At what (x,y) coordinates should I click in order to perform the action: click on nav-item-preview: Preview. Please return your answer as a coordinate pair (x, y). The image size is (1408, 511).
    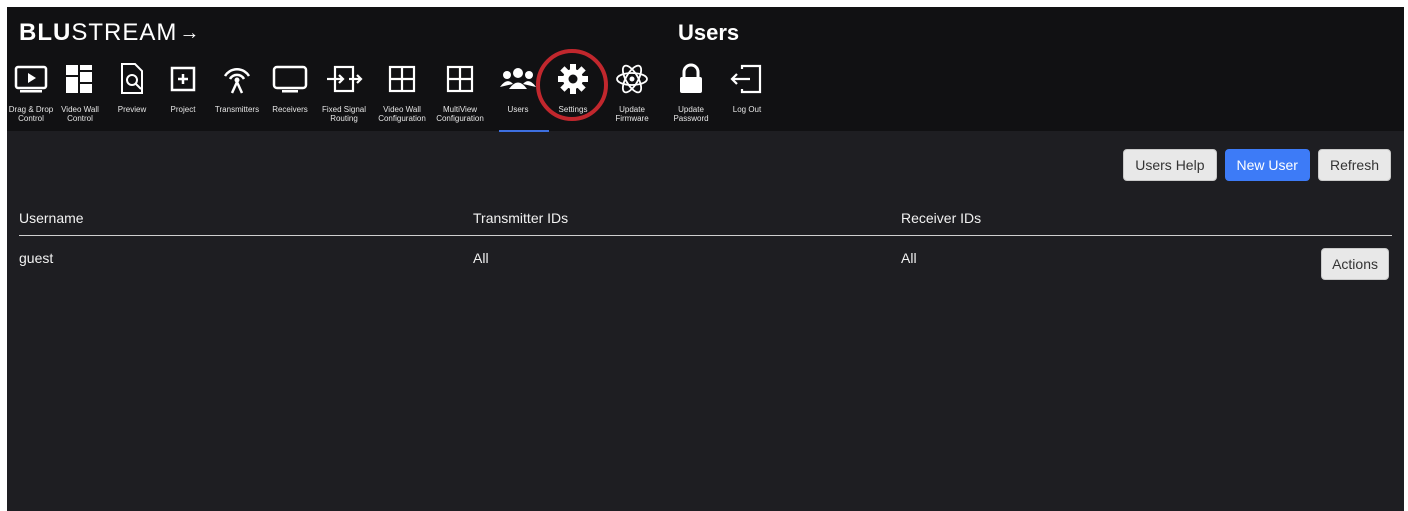
    Looking at the image, I should click on (132, 95).